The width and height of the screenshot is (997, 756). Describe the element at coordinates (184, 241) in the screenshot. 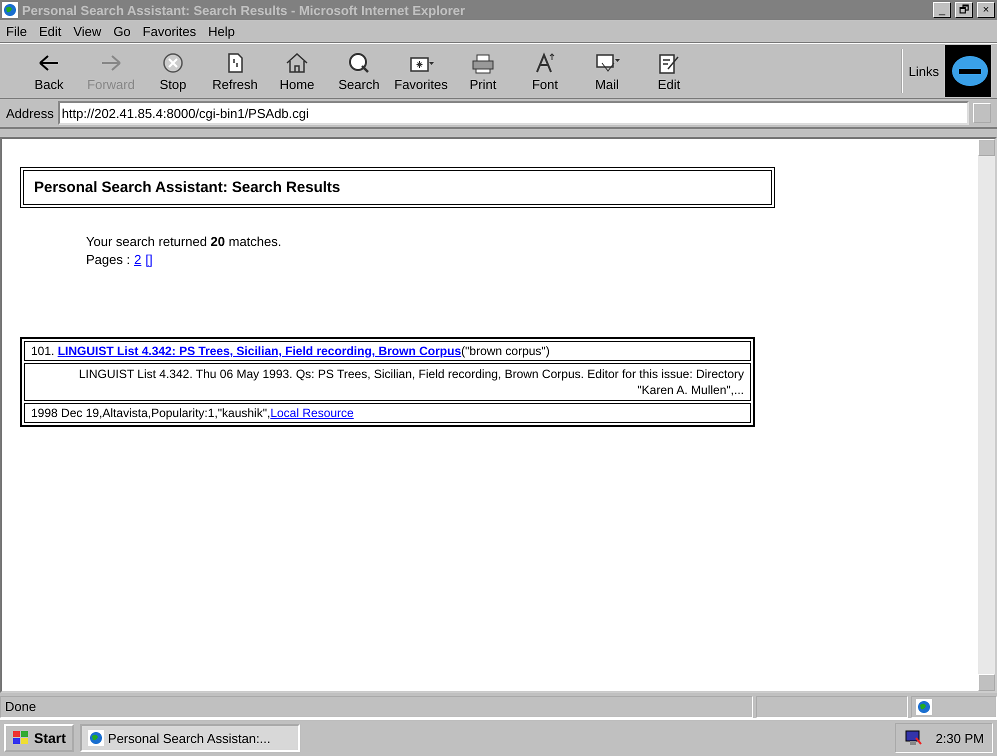

I see `result-summary: Your search returned 20 matches.` at that location.